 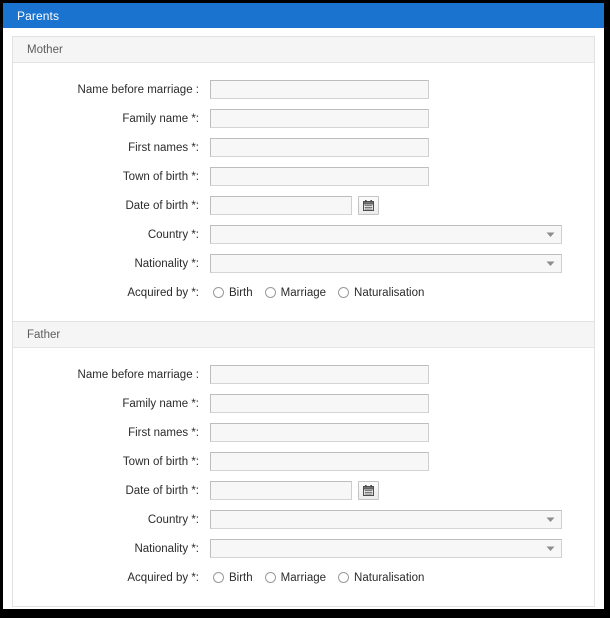 I want to click on section-father-header: Father, so click(x=303, y=335).